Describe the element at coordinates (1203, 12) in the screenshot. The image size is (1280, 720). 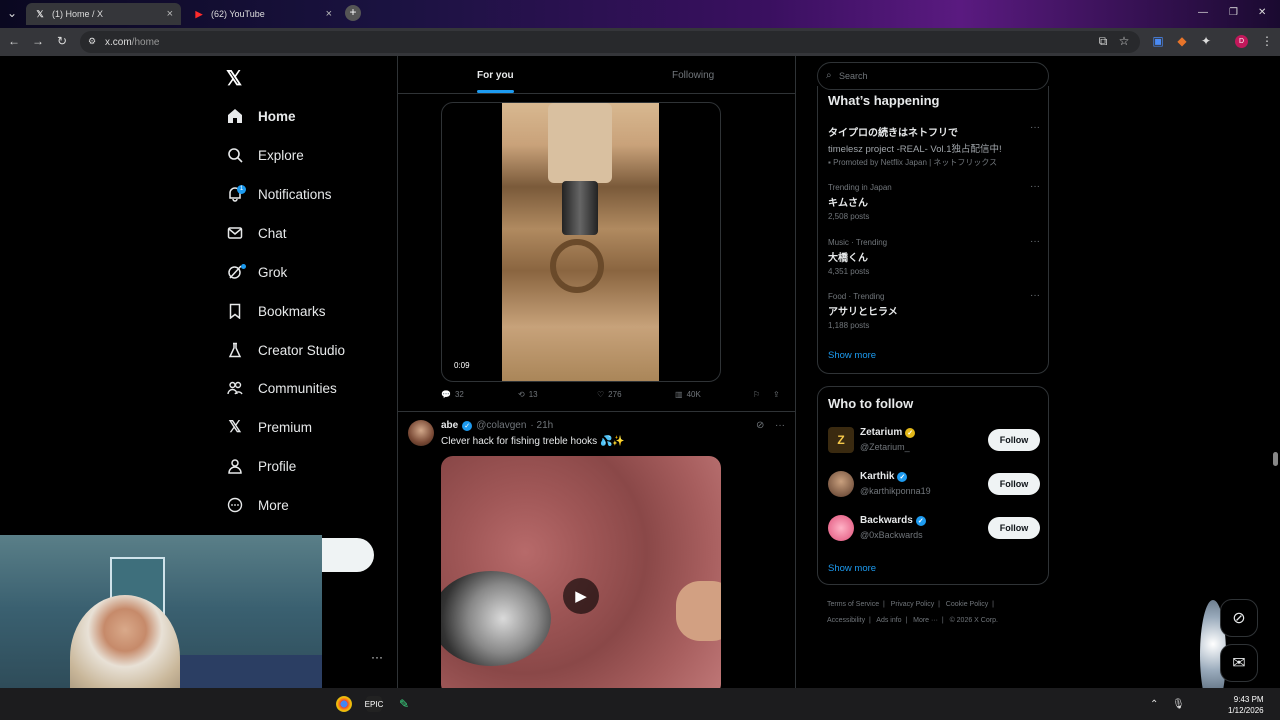
I see `minimize-icon: —` at that location.